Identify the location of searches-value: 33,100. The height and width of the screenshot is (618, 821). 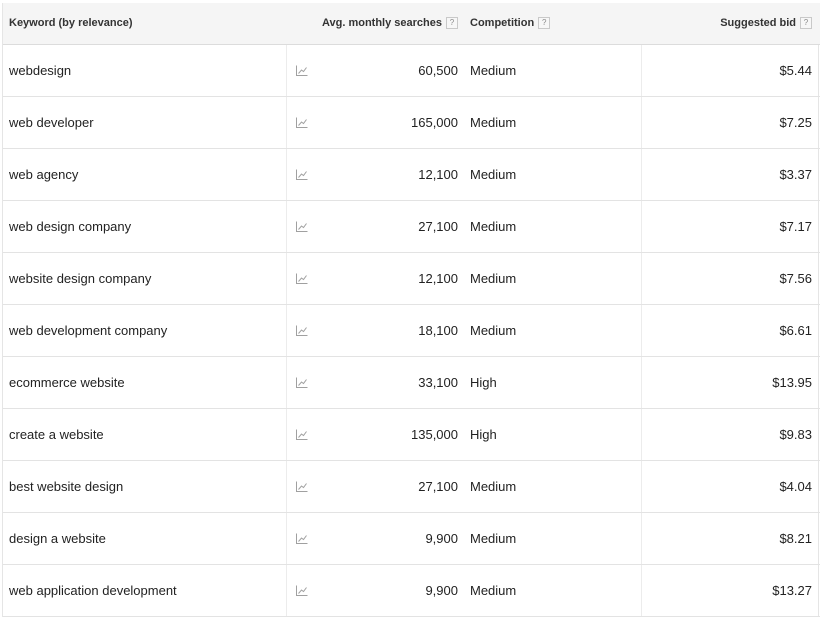
(438, 382).